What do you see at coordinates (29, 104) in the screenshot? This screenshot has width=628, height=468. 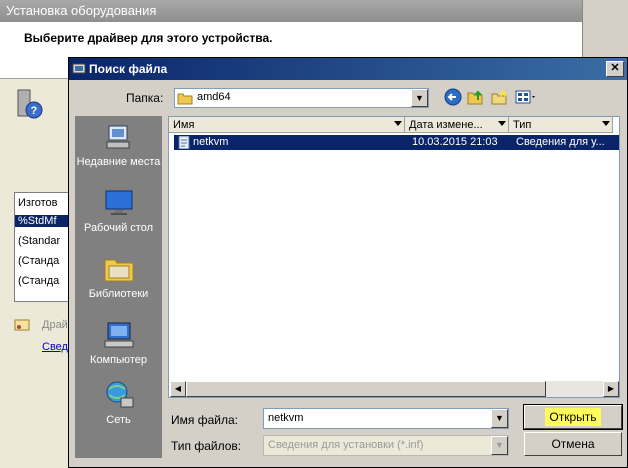 I see `computer-help-icon: ?` at bounding box center [29, 104].